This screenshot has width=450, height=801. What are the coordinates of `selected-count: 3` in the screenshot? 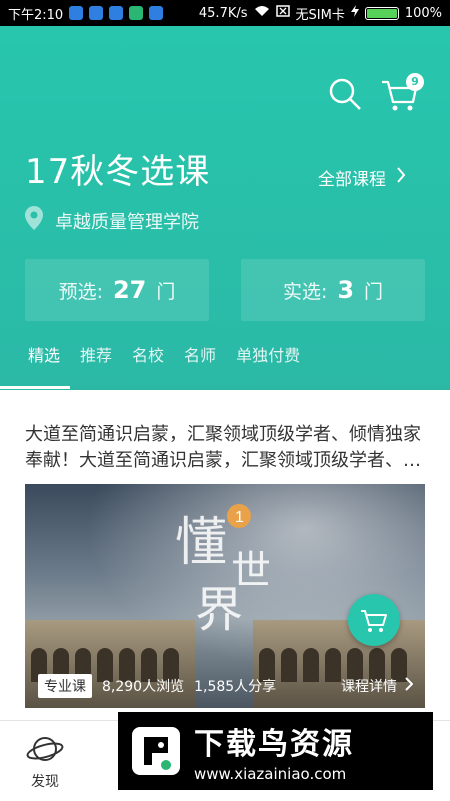 It's located at (346, 290).